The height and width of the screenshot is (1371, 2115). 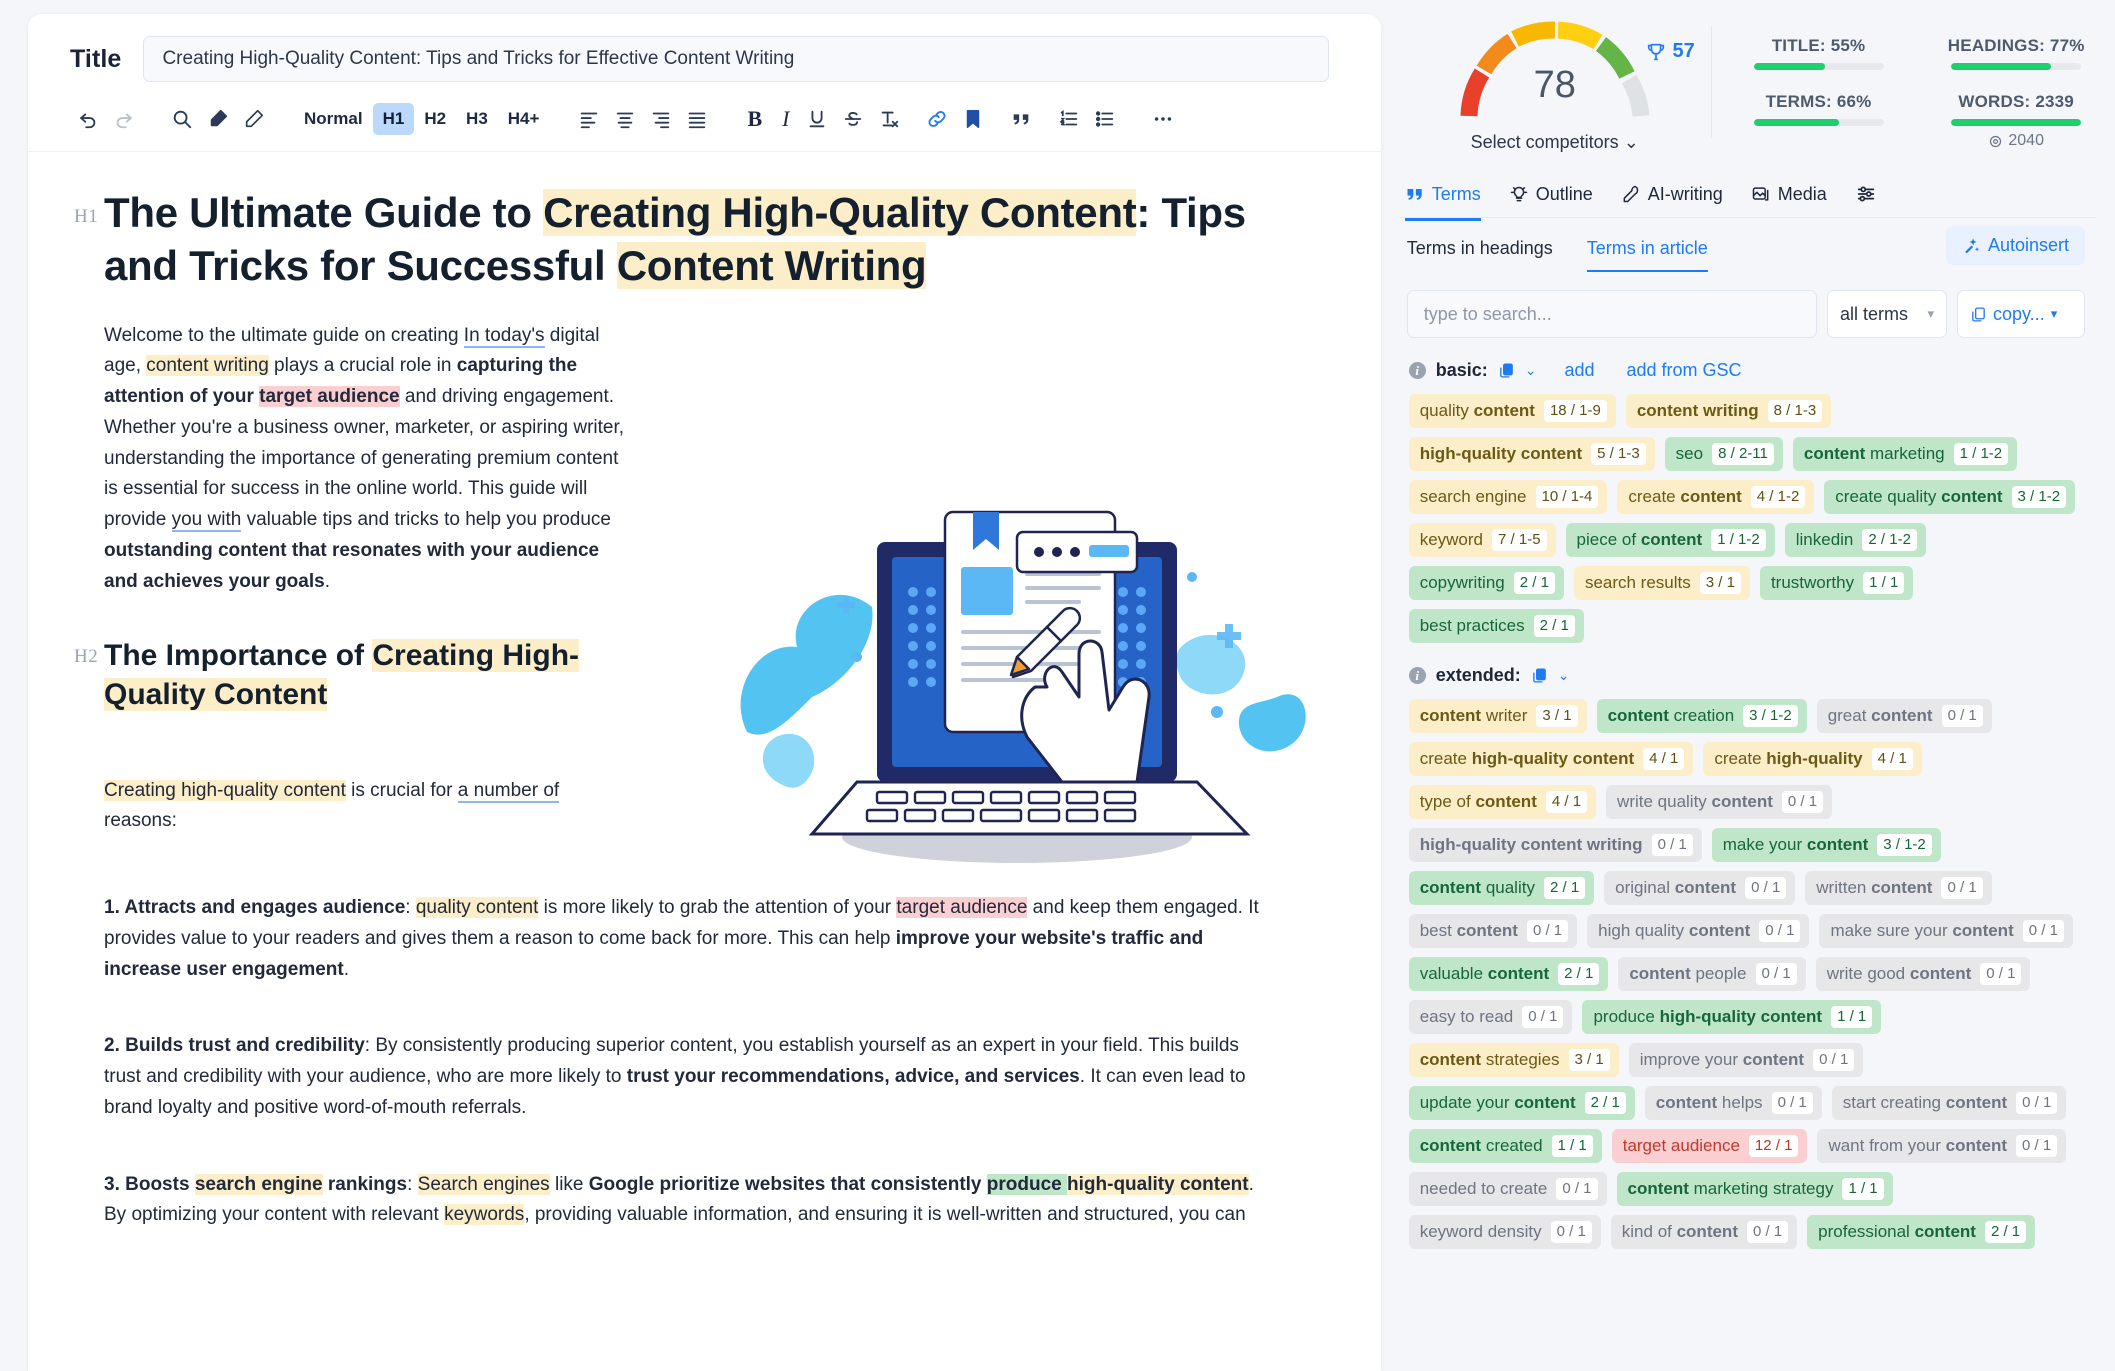 What do you see at coordinates (661, 119) in the screenshot?
I see `align-right-icon` at bounding box center [661, 119].